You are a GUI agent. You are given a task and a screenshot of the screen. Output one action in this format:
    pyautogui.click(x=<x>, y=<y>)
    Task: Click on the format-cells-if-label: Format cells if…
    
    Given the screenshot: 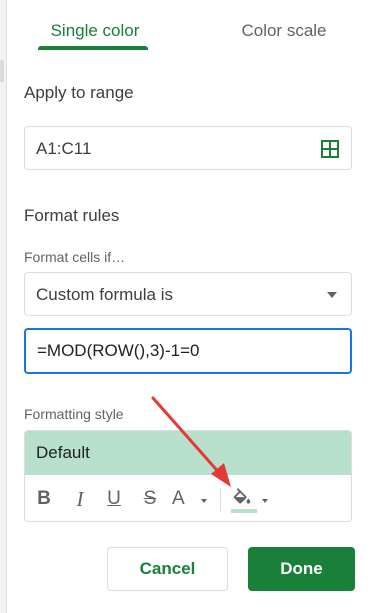 What is the action you would take?
    pyautogui.click(x=75, y=257)
    